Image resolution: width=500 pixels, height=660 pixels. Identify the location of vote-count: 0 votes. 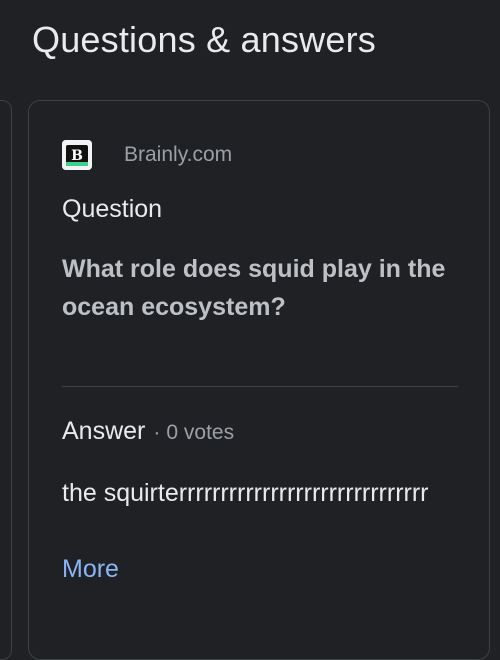
(200, 432).